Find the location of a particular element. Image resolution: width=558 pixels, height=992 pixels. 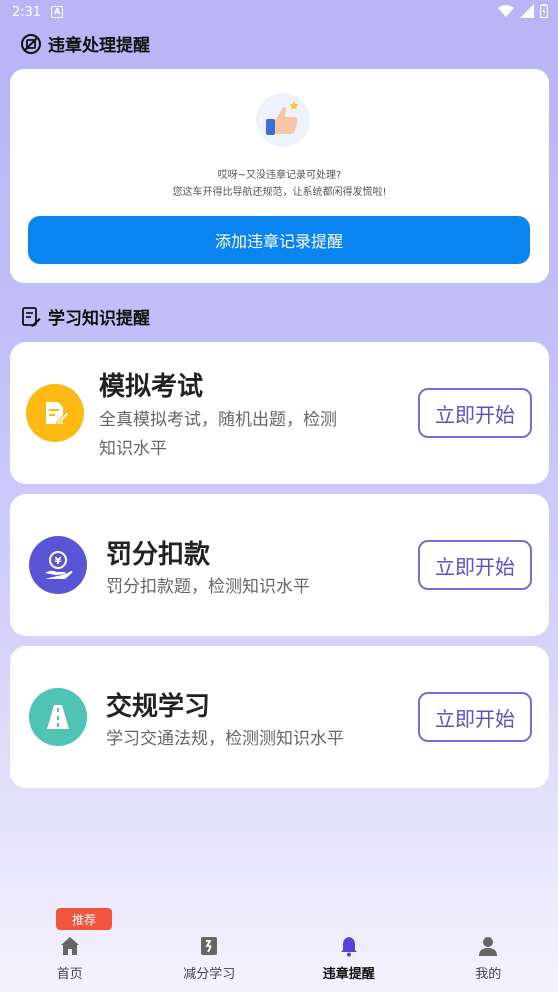

nav-violation: 违章提醒 is located at coordinates (349, 958).